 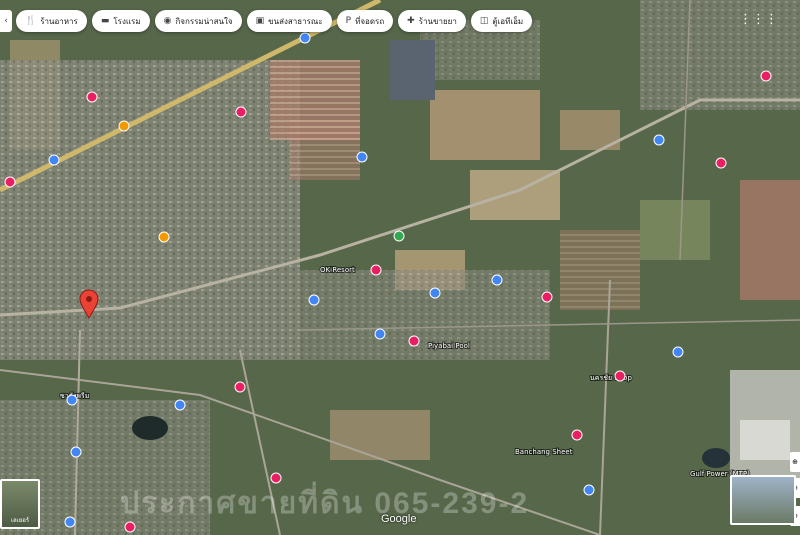 What do you see at coordinates (105, 21) in the screenshot?
I see `hotel-icon: ▬` at bounding box center [105, 21].